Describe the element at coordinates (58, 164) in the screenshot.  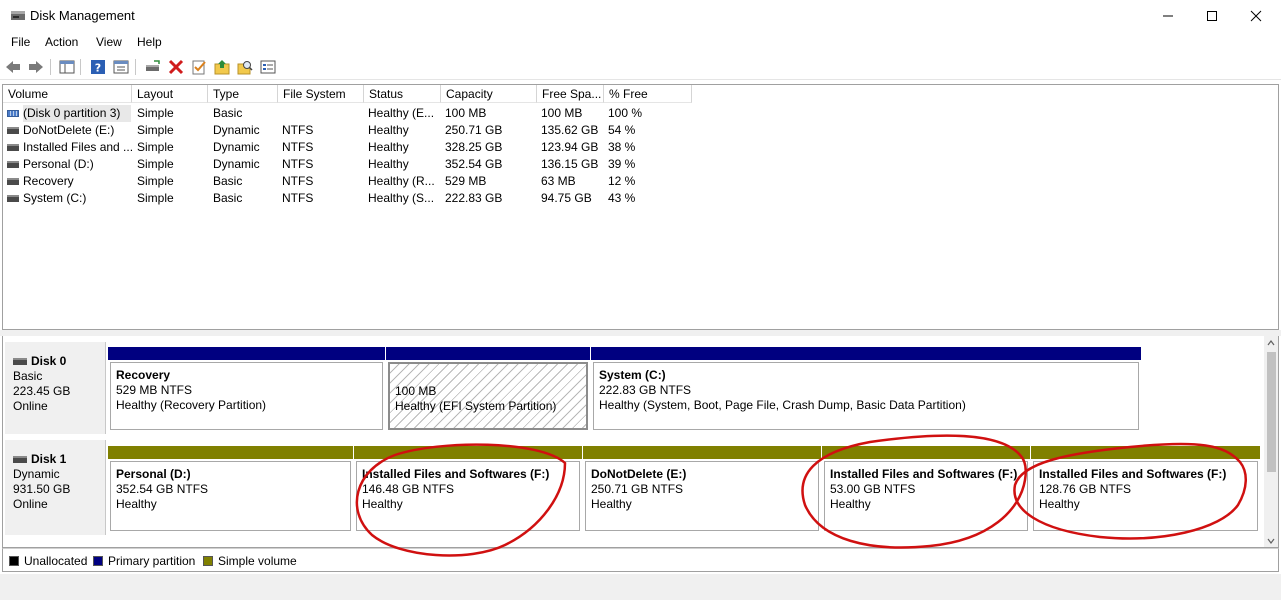
I see `volume-name: Personal (D:)` at that location.